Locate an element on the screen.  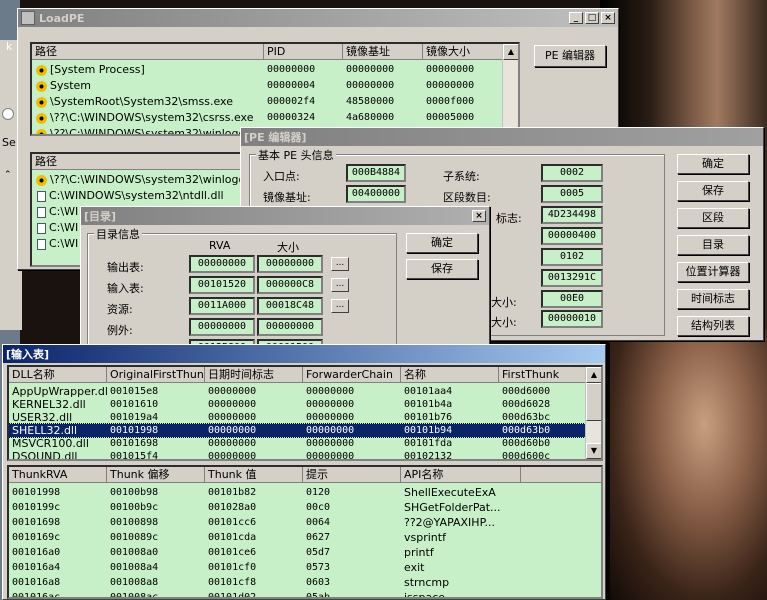
close-button: × is located at coordinates (608, 18).